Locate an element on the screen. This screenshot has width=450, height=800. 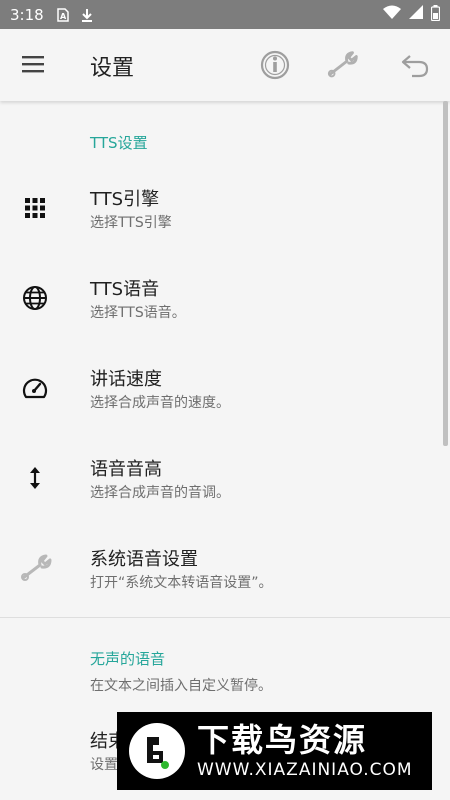
pref-summary: 选择TTS语音。 is located at coordinates (138, 313).